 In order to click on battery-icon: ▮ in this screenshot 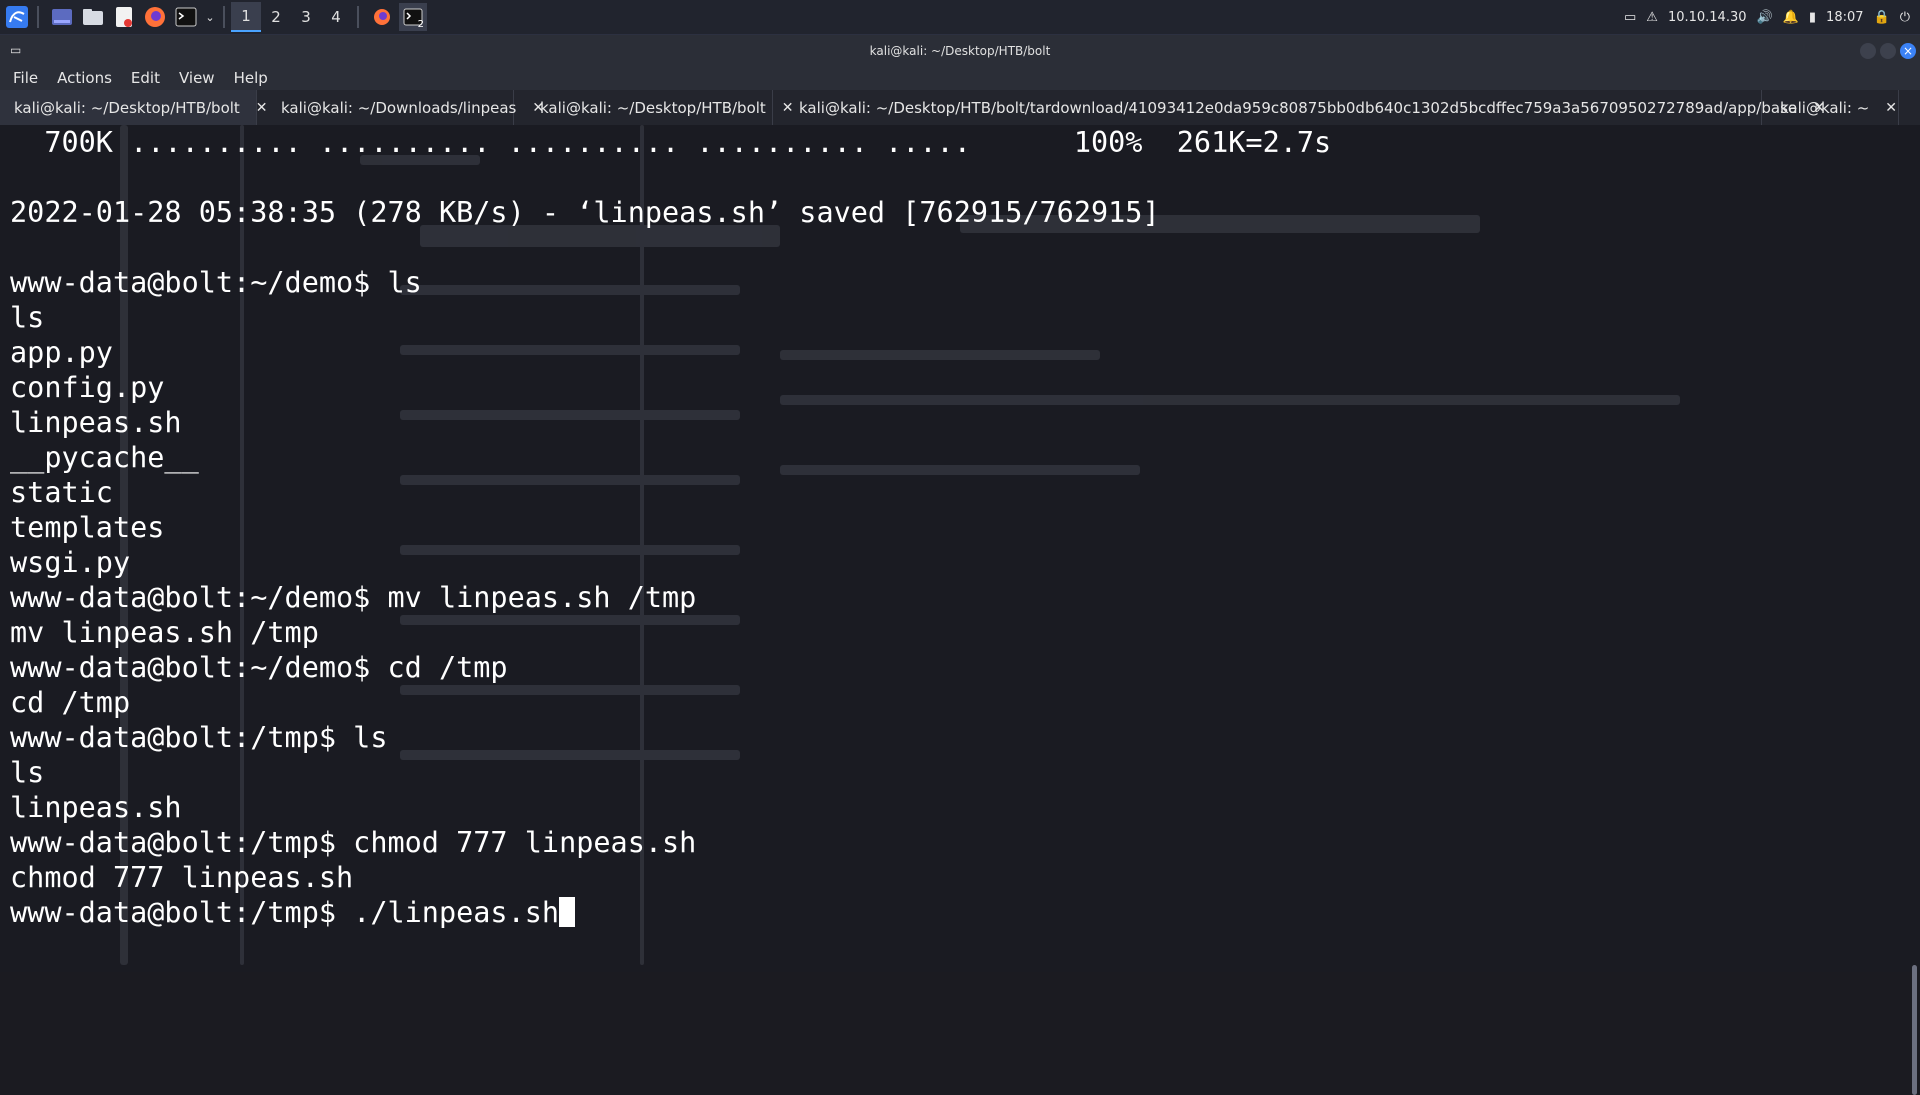, I will do `click(1812, 17)`.